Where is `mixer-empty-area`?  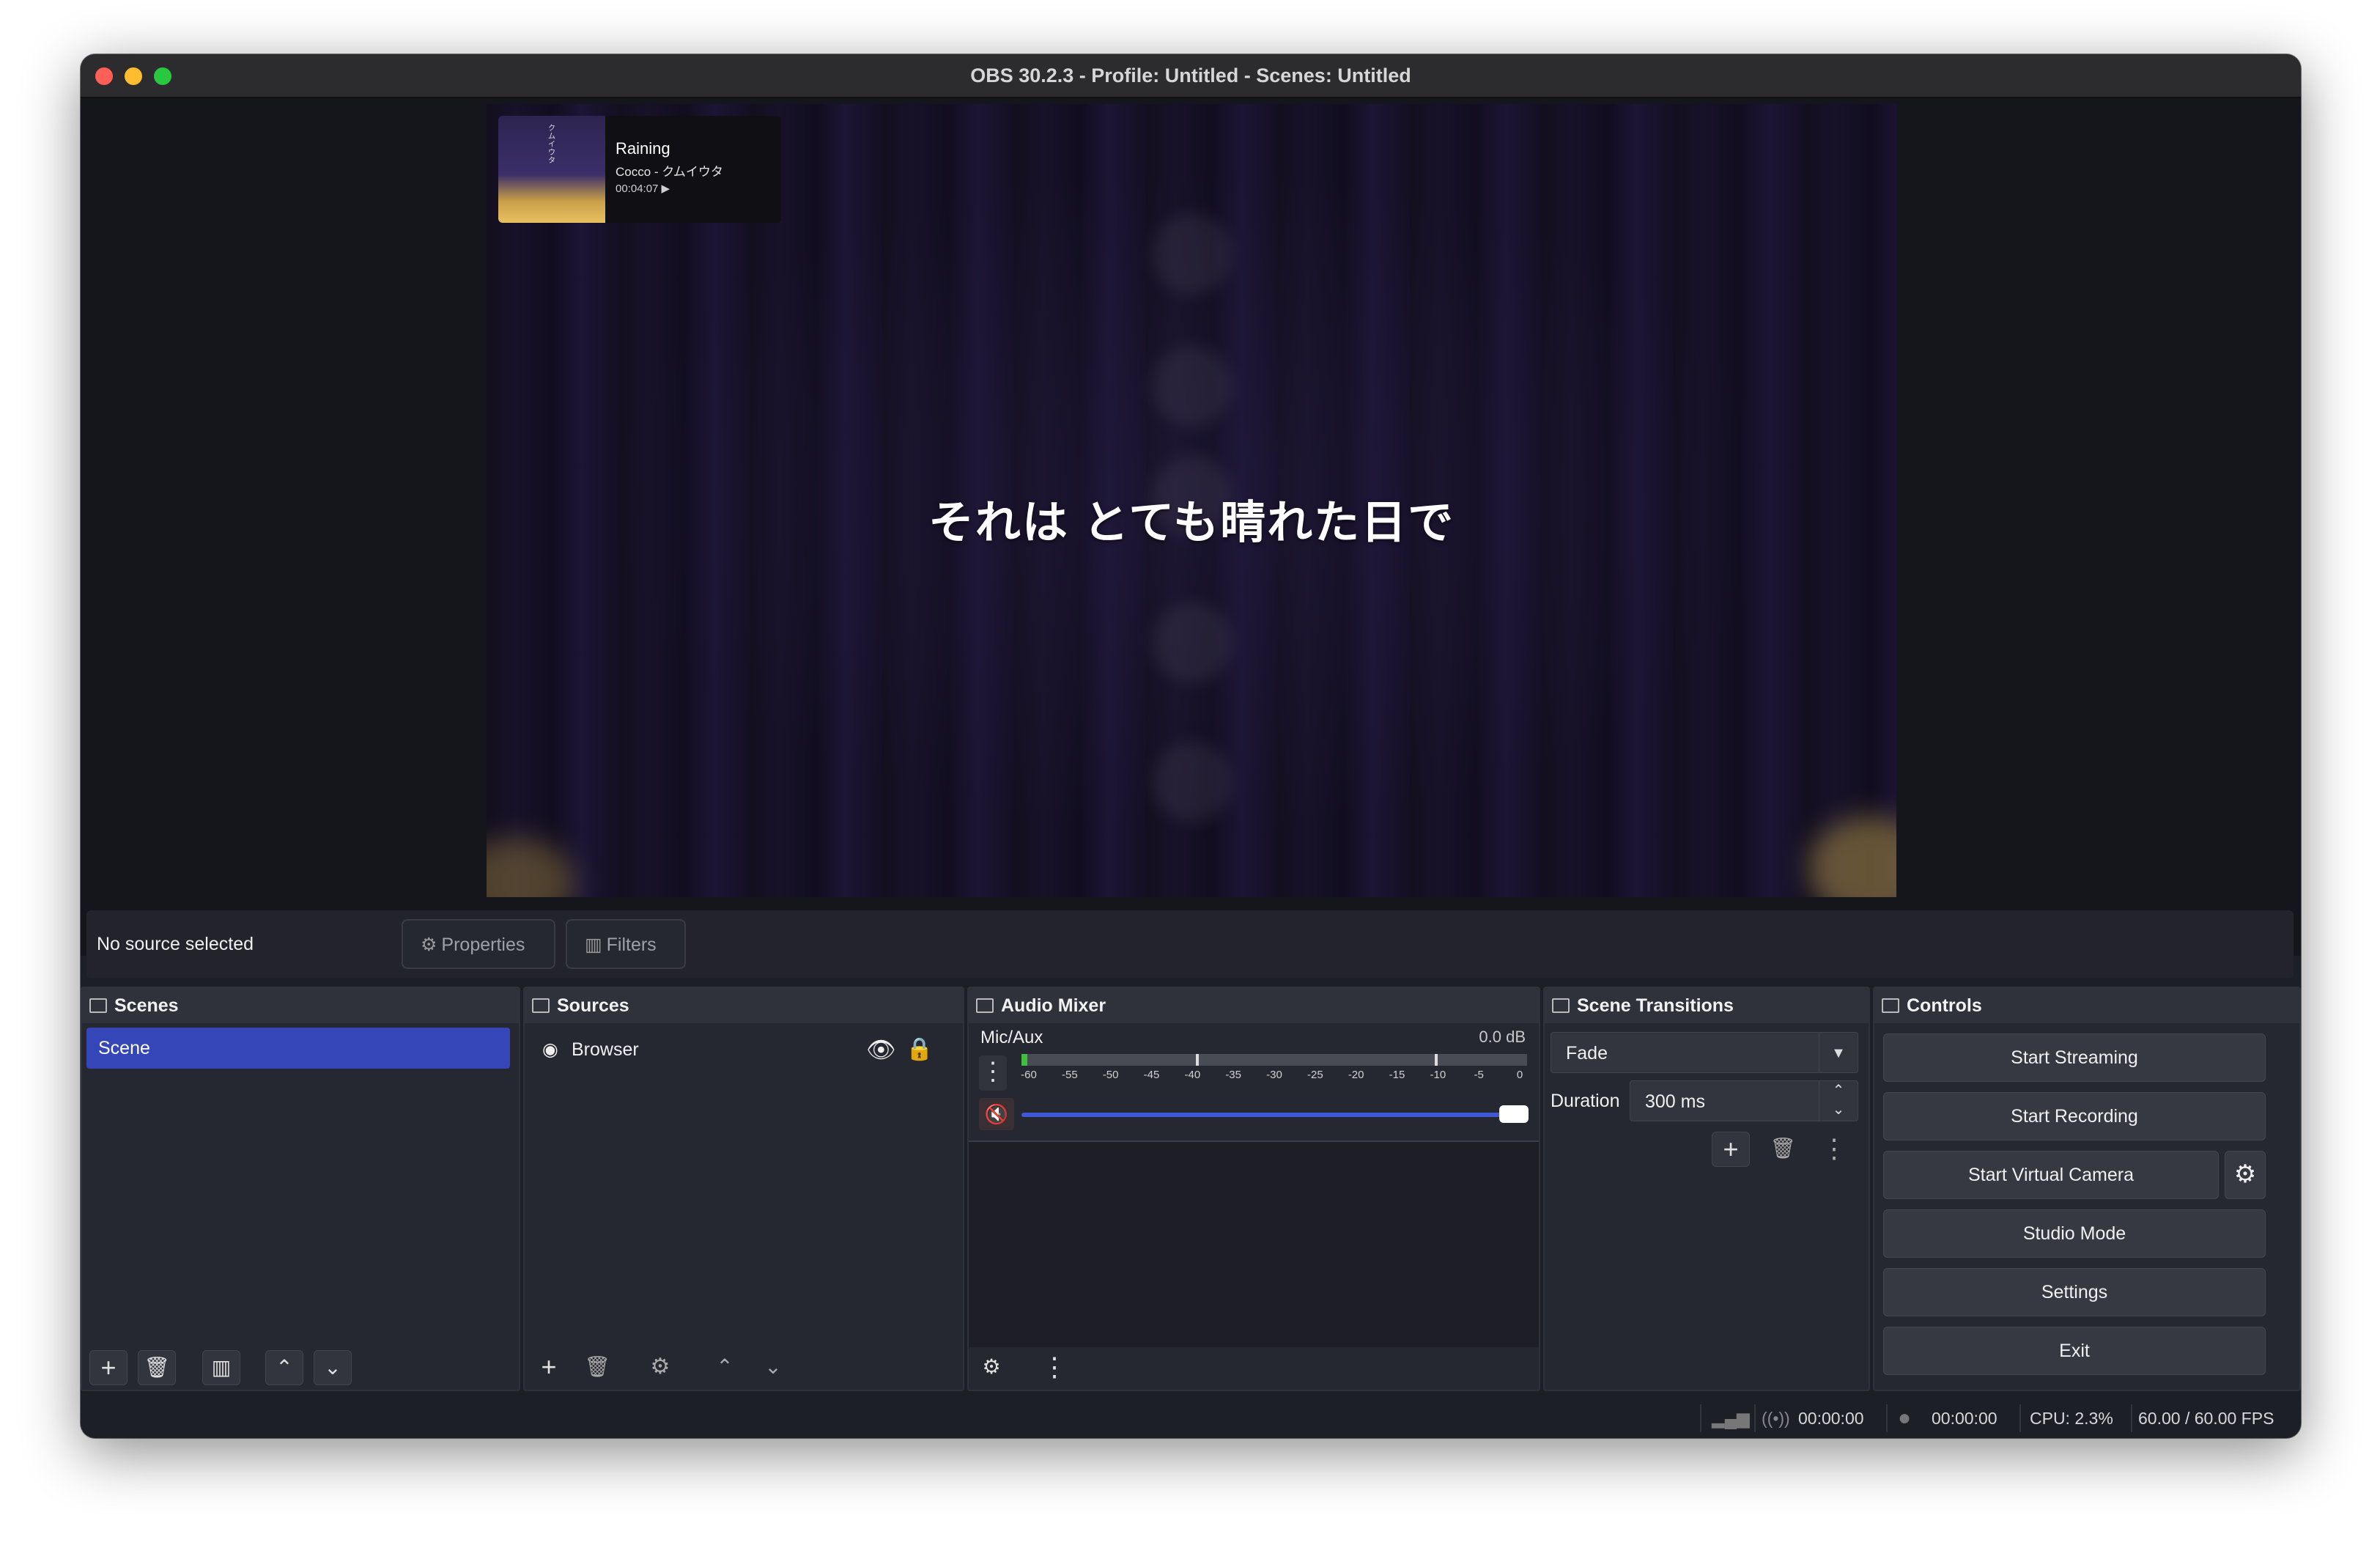
mixer-empty-area is located at coordinates (1254, 1244).